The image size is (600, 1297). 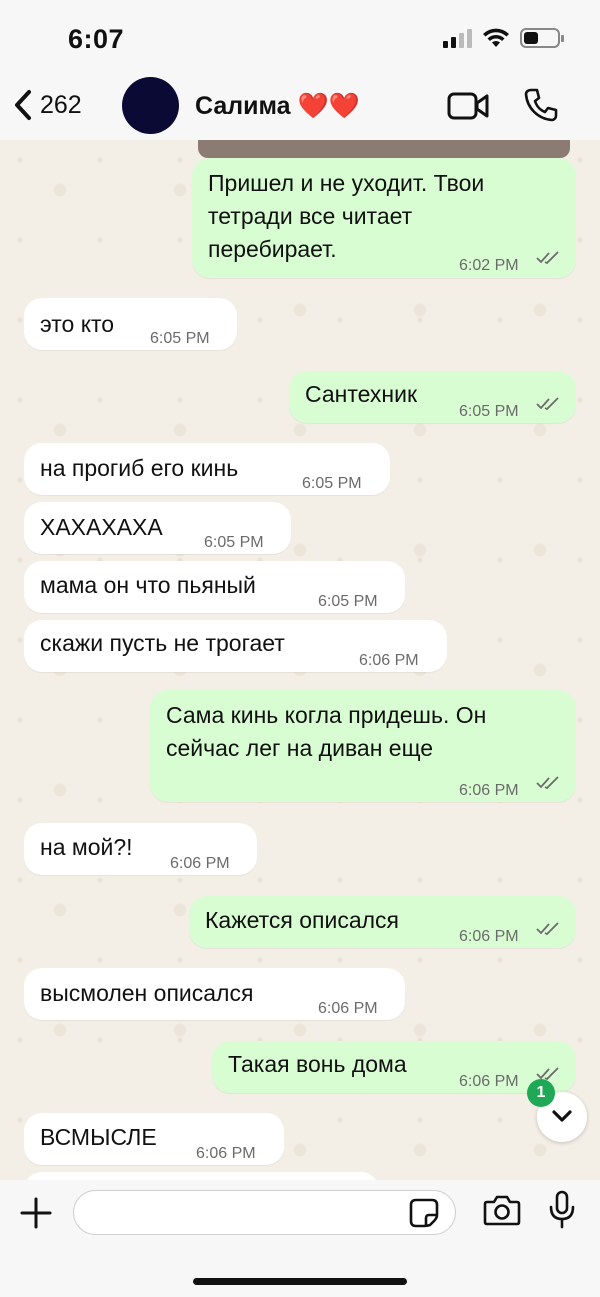 I want to click on back-button: 262, so click(x=47, y=105).